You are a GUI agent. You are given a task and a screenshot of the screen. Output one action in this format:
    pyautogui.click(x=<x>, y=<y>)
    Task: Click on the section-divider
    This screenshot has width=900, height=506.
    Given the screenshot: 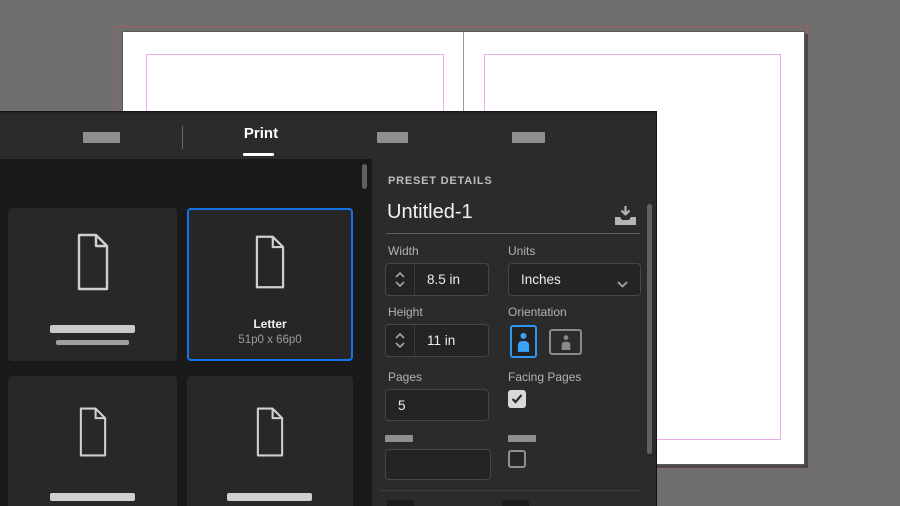 What is the action you would take?
    pyautogui.click(x=510, y=490)
    